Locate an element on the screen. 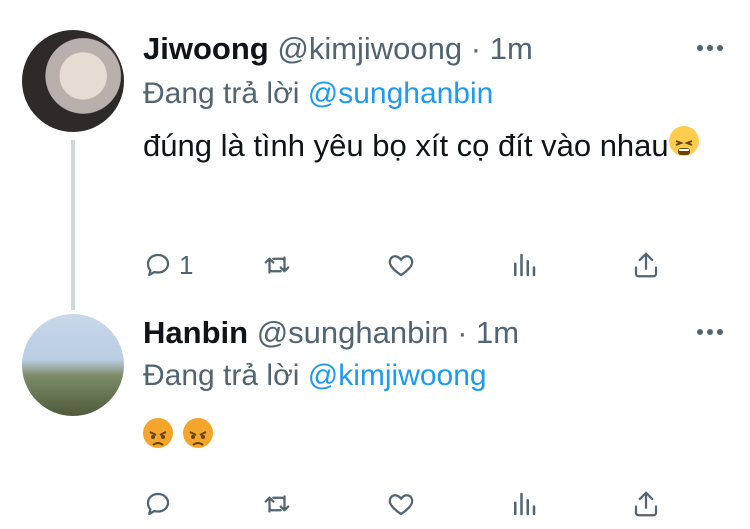 Image resolution: width=750 pixels, height=529 pixels. tweet-header: Hanbin @sunghanbin · 1m is located at coordinates (331, 333).